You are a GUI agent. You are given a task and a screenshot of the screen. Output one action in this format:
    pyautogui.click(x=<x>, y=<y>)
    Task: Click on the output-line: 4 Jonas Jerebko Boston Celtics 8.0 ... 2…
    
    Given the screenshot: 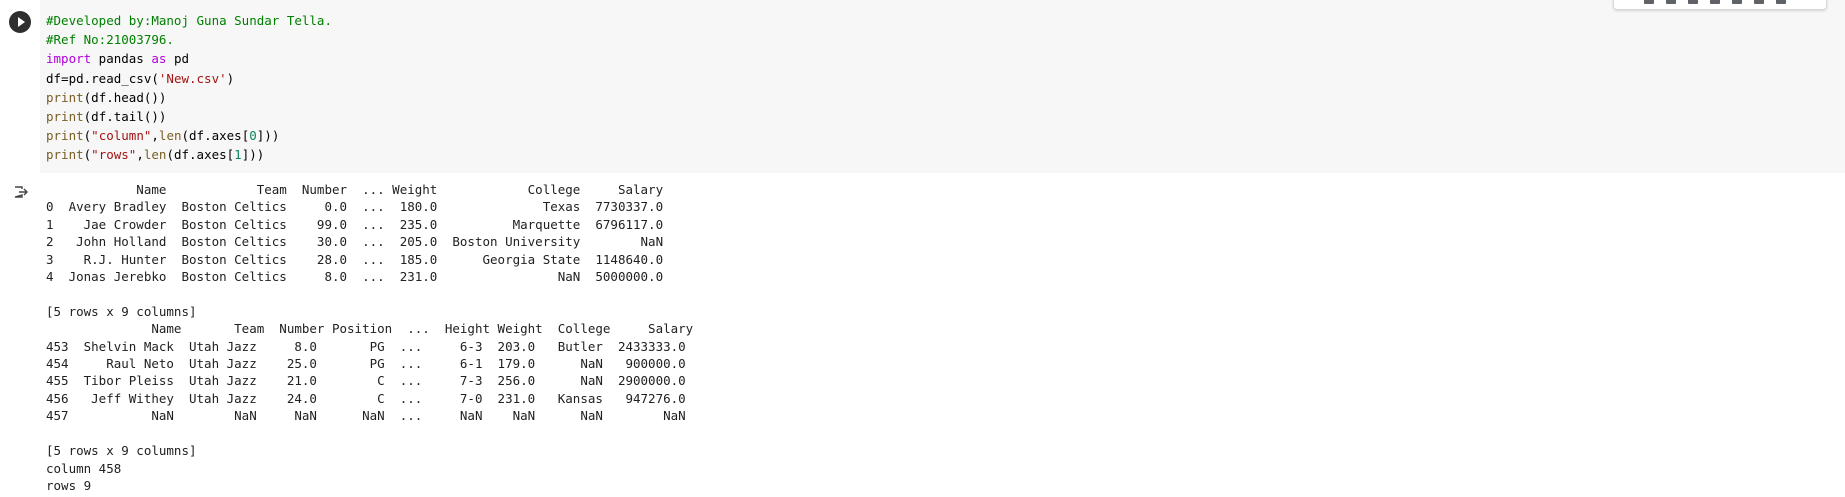 What is the action you would take?
    pyautogui.click(x=355, y=277)
    